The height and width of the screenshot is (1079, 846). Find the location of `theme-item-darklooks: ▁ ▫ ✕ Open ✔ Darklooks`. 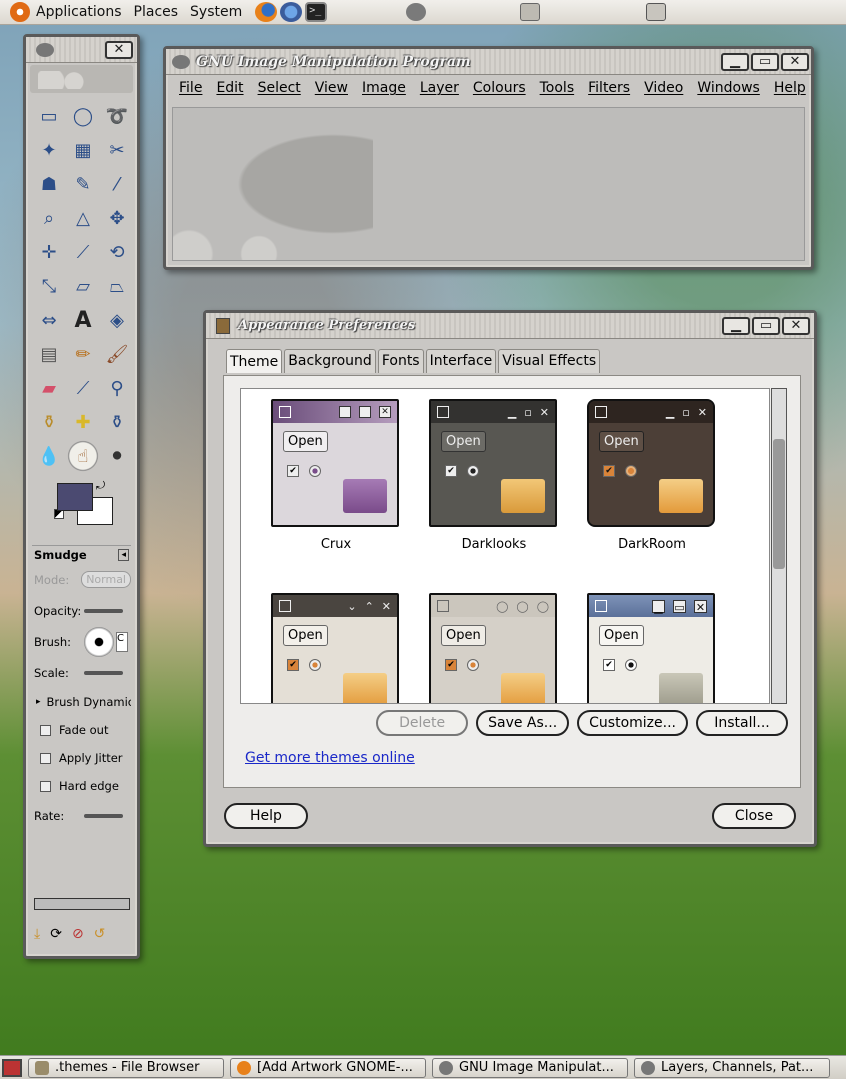

theme-item-darklooks: ▁ ▫ ✕ Open ✔ Darklooks is located at coordinates (494, 475).